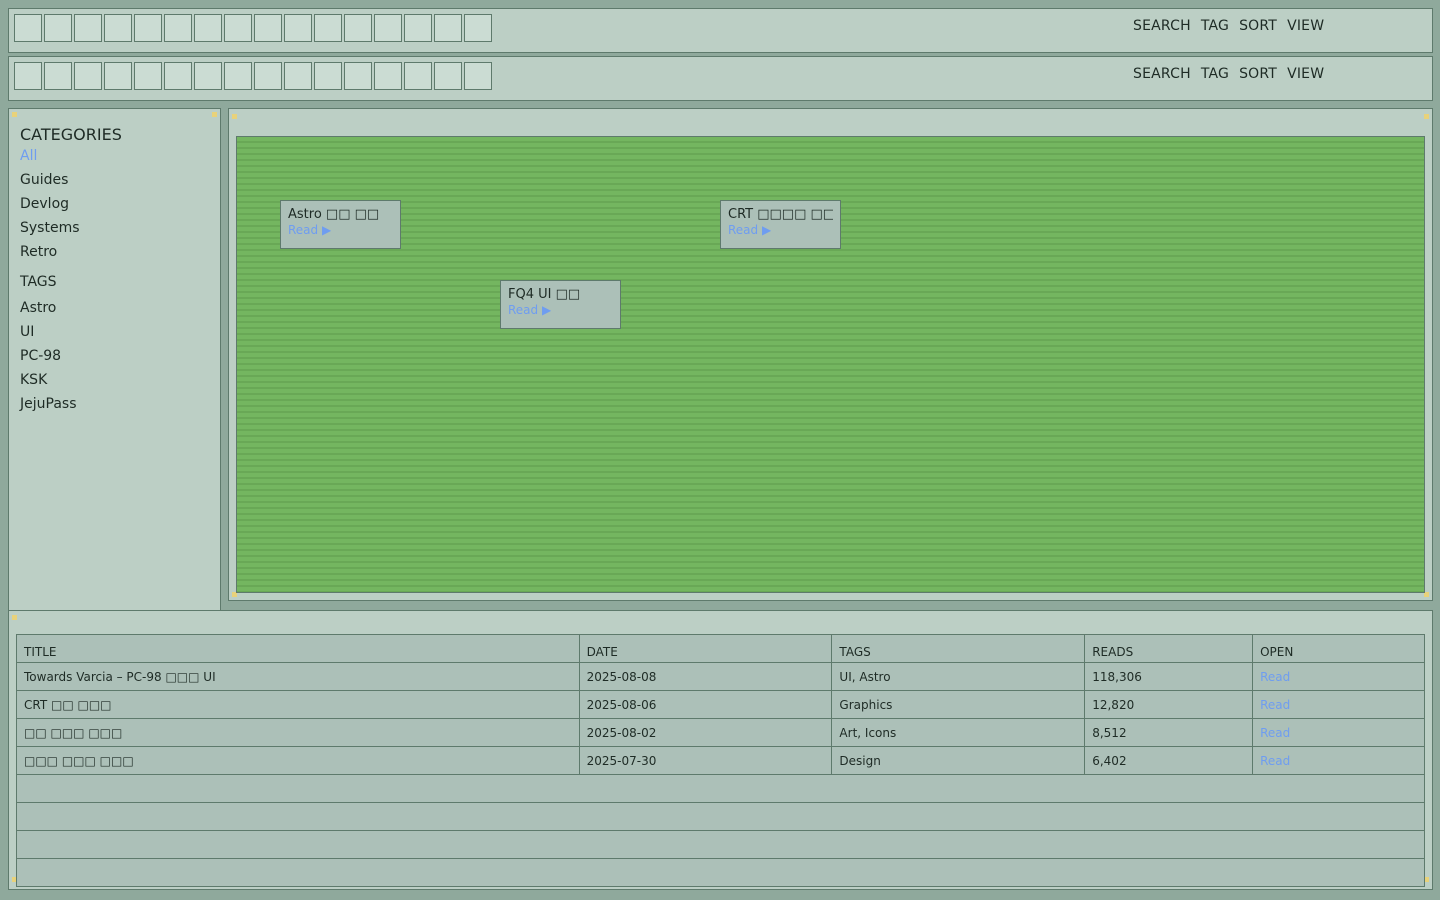 The image size is (1440, 900). Describe the element at coordinates (334, 214) in the screenshot. I see `post-card-title: Astro □□ □□` at that location.